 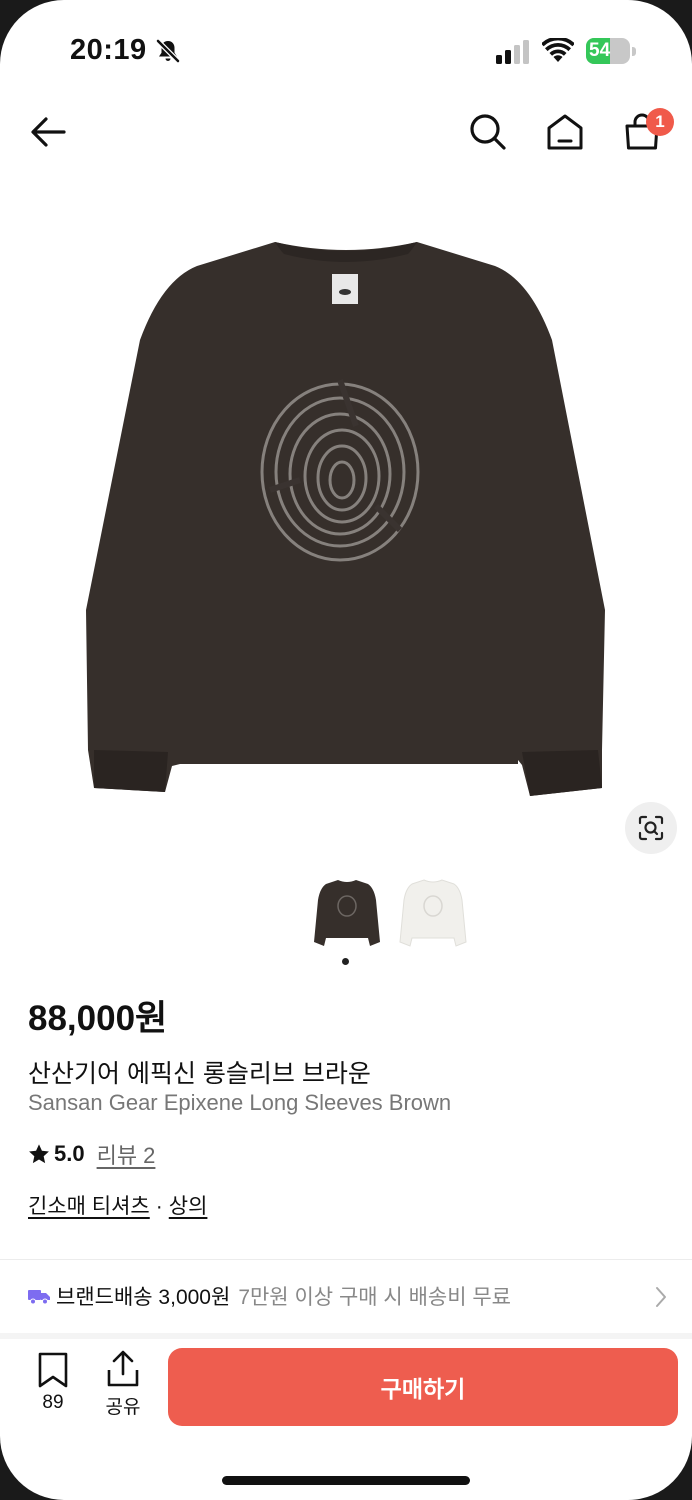 What do you see at coordinates (53, 1402) in the screenshot?
I see `bookmark-count: 89` at bounding box center [53, 1402].